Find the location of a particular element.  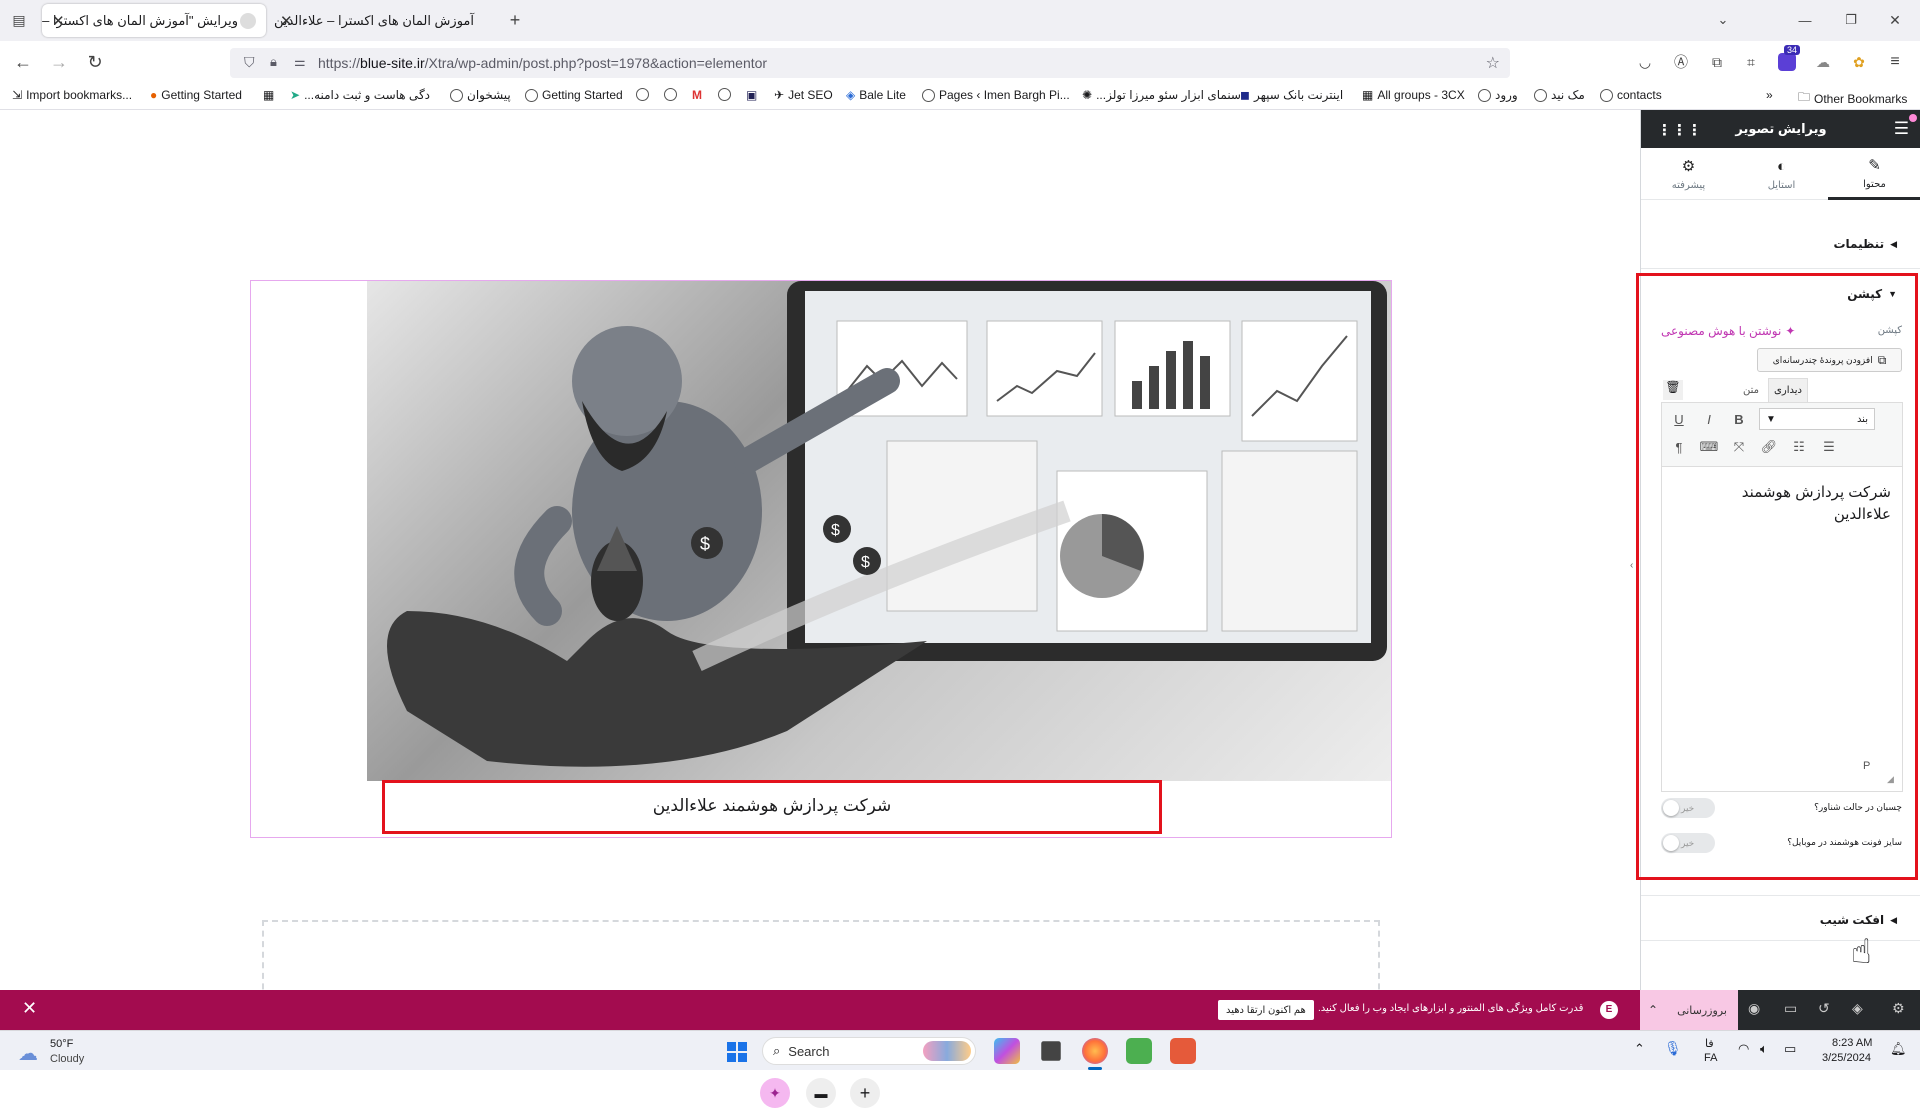

crop-icon: ⌗ is located at coordinates (1751, 62).